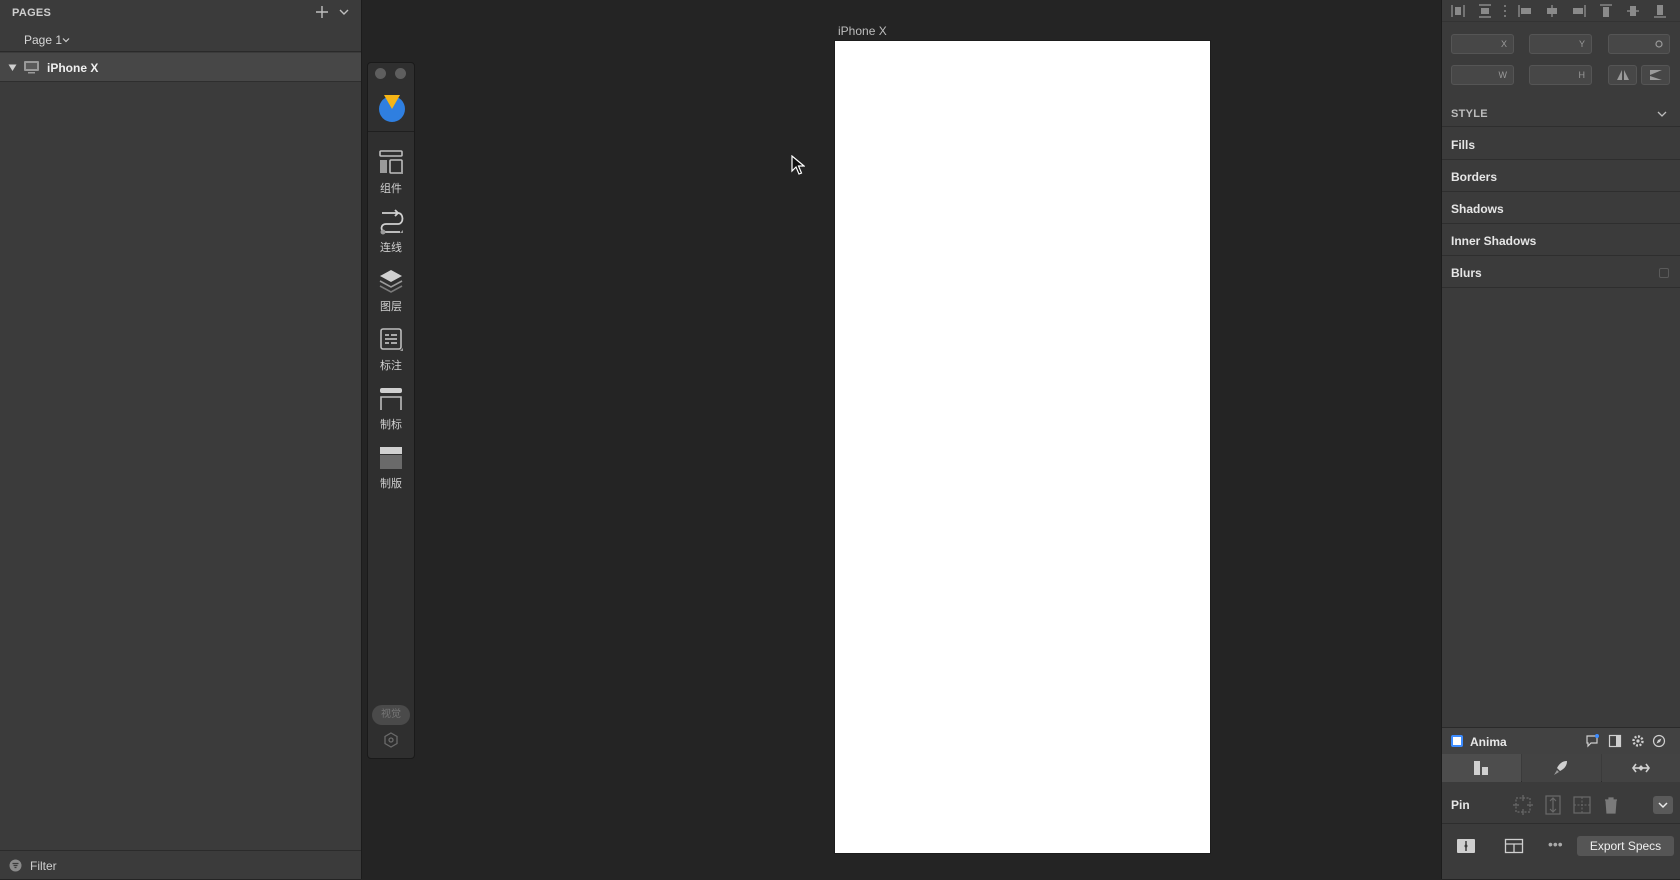 The image size is (1680, 880). I want to click on flow-link-icon, so click(392, 222).